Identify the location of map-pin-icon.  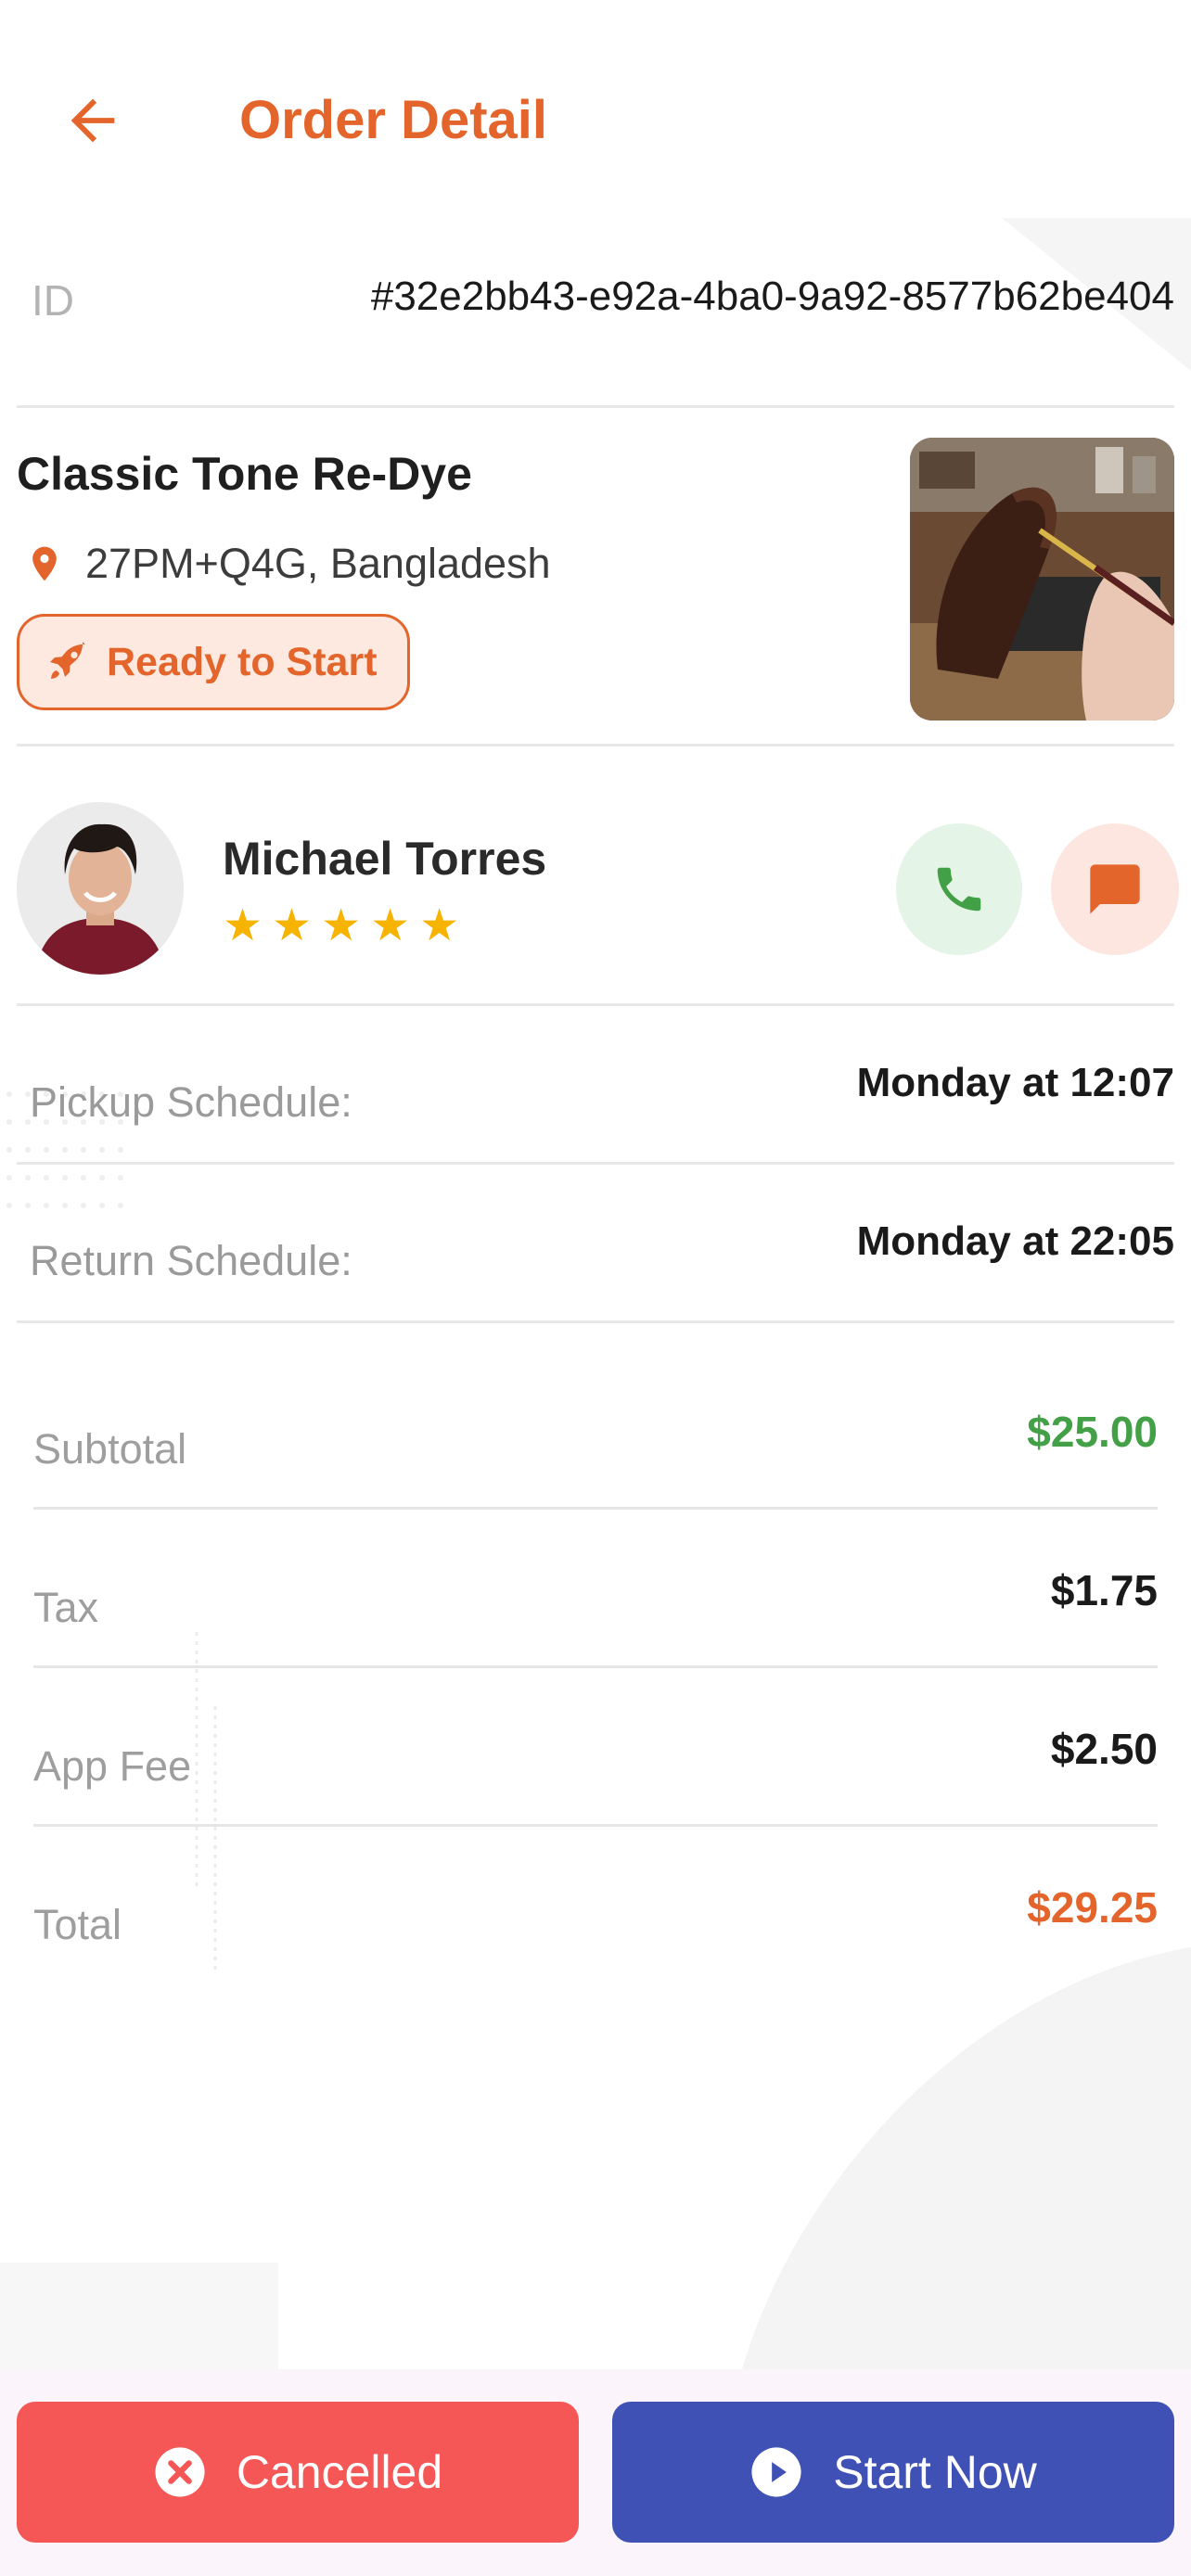
(44, 563).